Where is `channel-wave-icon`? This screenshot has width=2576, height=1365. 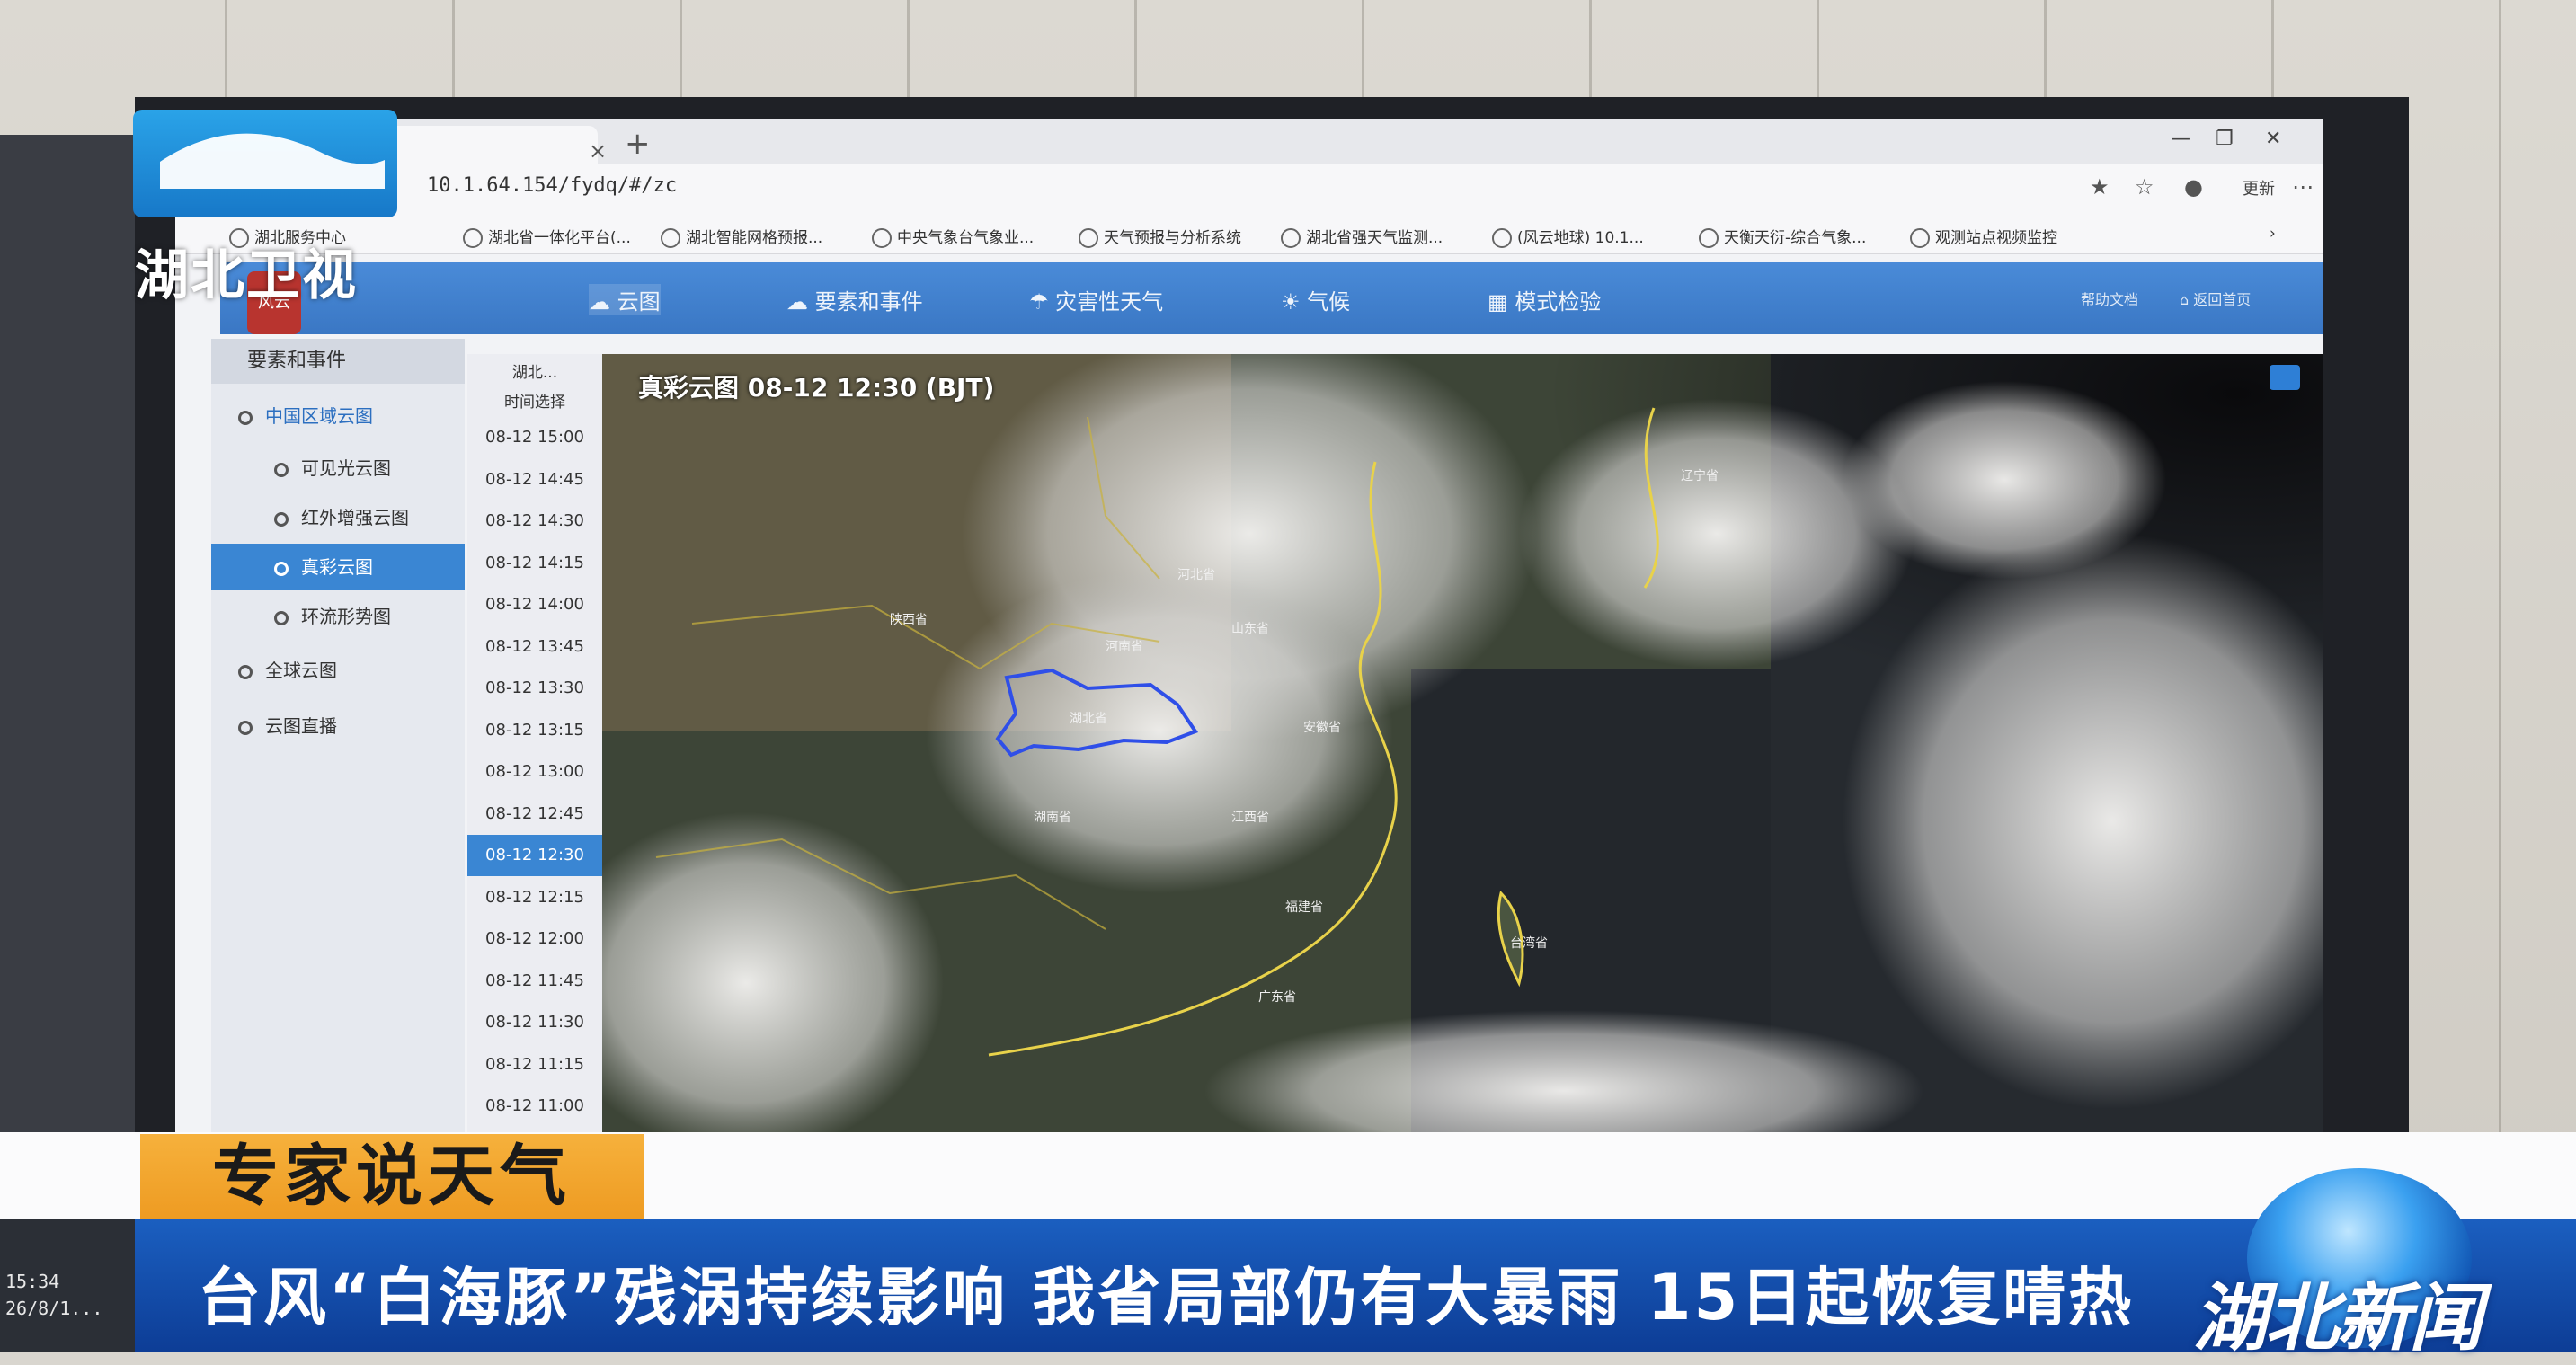
channel-wave-icon is located at coordinates (272, 161).